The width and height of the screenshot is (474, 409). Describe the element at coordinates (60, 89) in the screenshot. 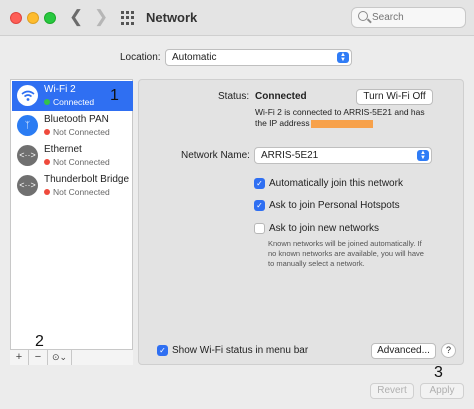

I see `service-name: Wi-Fi 2` at that location.